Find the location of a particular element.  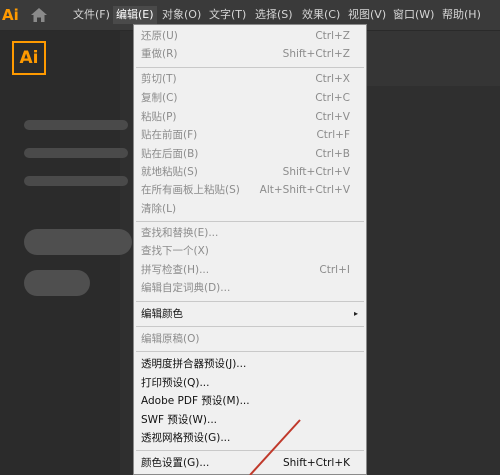

menu-item-find-next: 查找下一个(X) is located at coordinates (250, 251).